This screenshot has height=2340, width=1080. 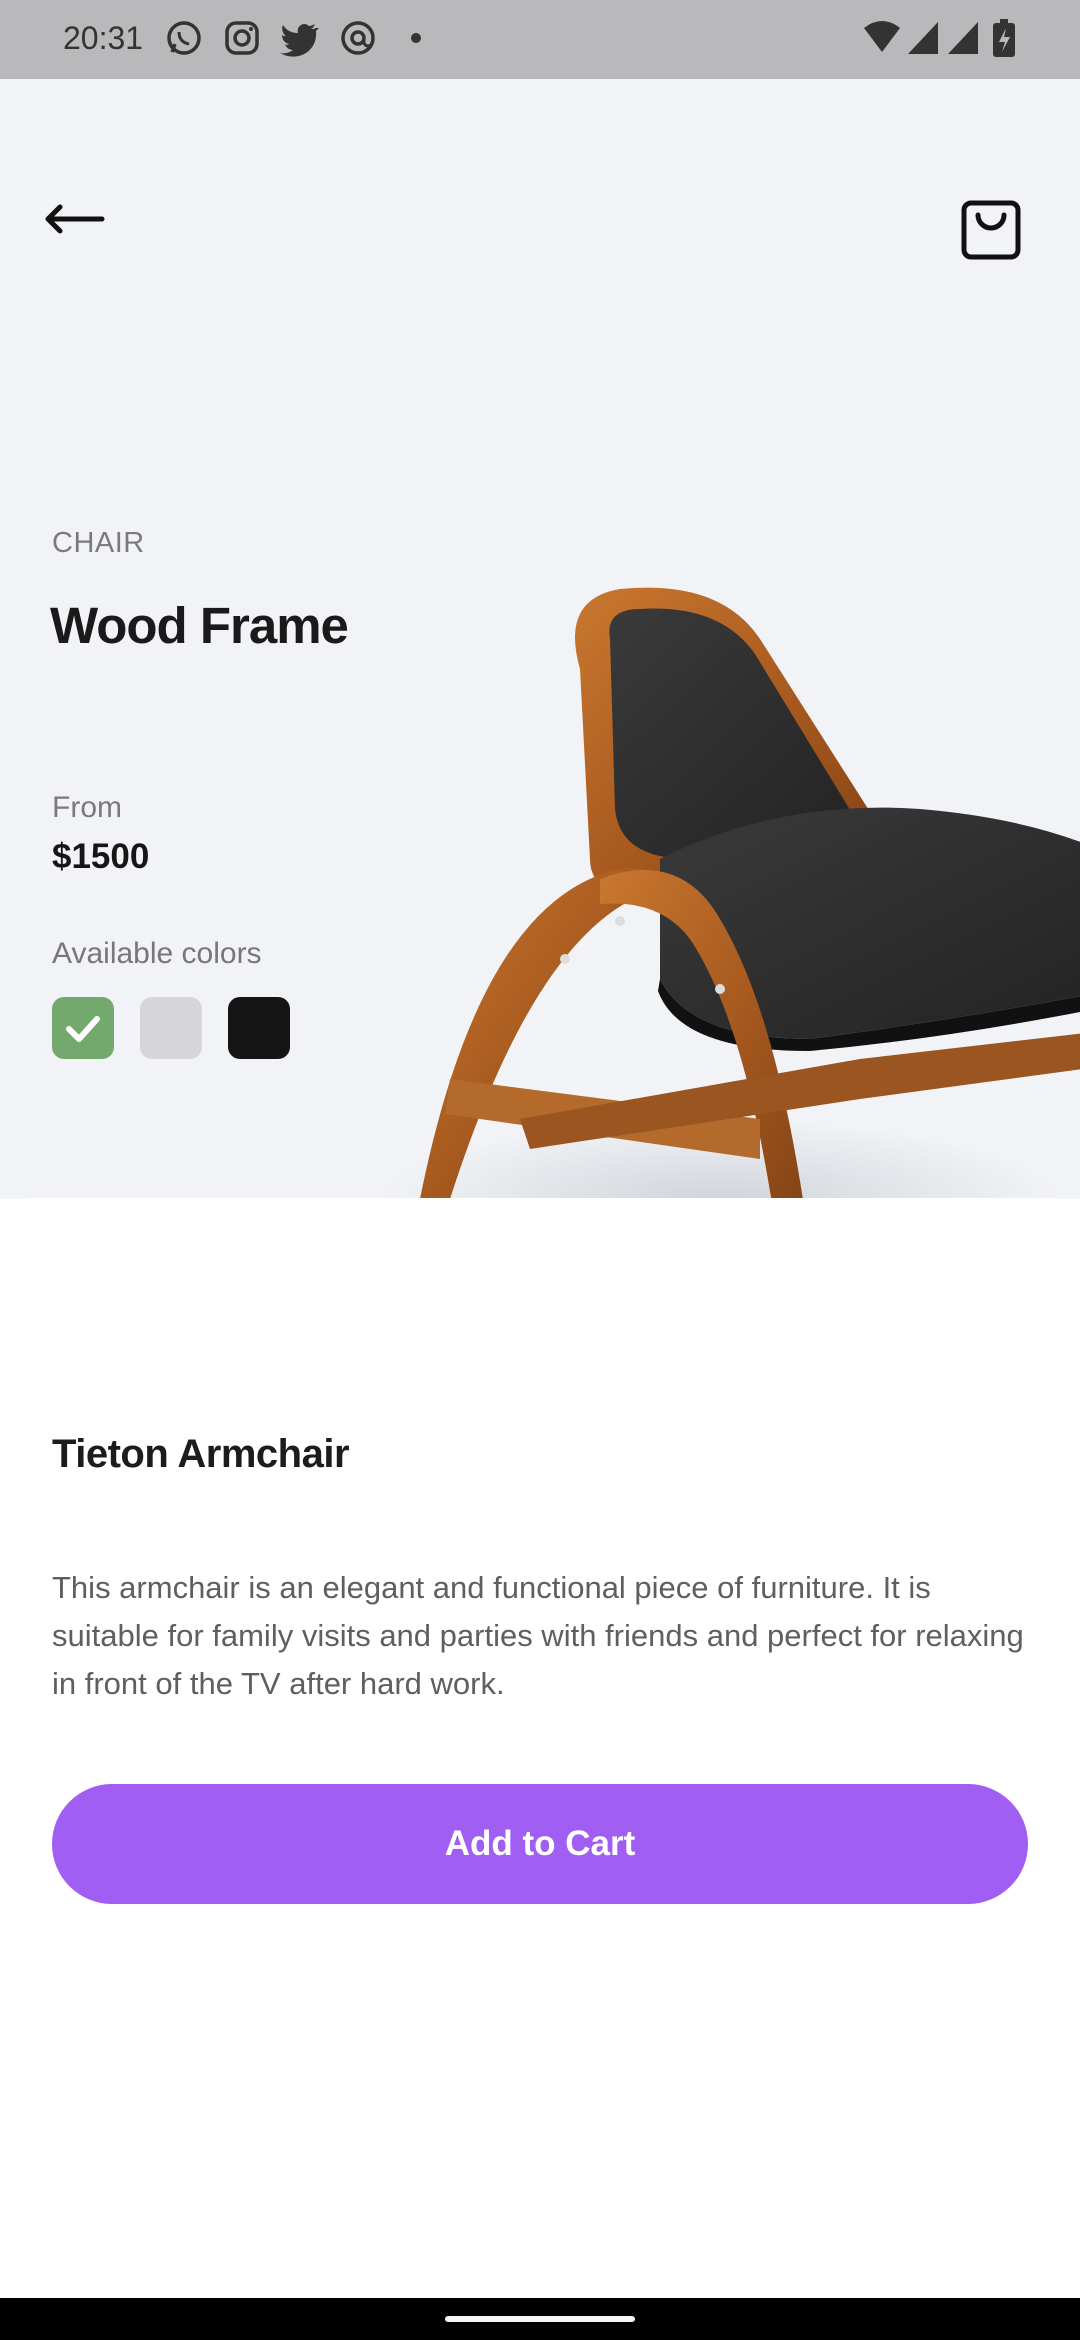 What do you see at coordinates (882, 36) in the screenshot?
I see `wifi-icon` at bounding box center [882, 36].